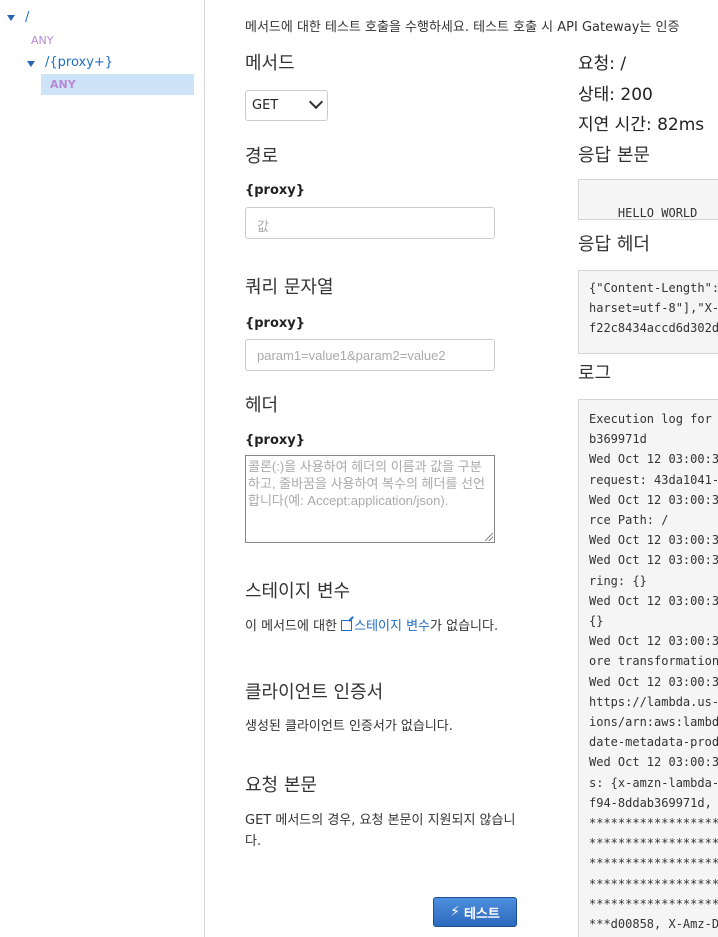 The width and height of the screenshot is (718, 937). I want to click on test-button-label: 테스트, so click(481, 914).